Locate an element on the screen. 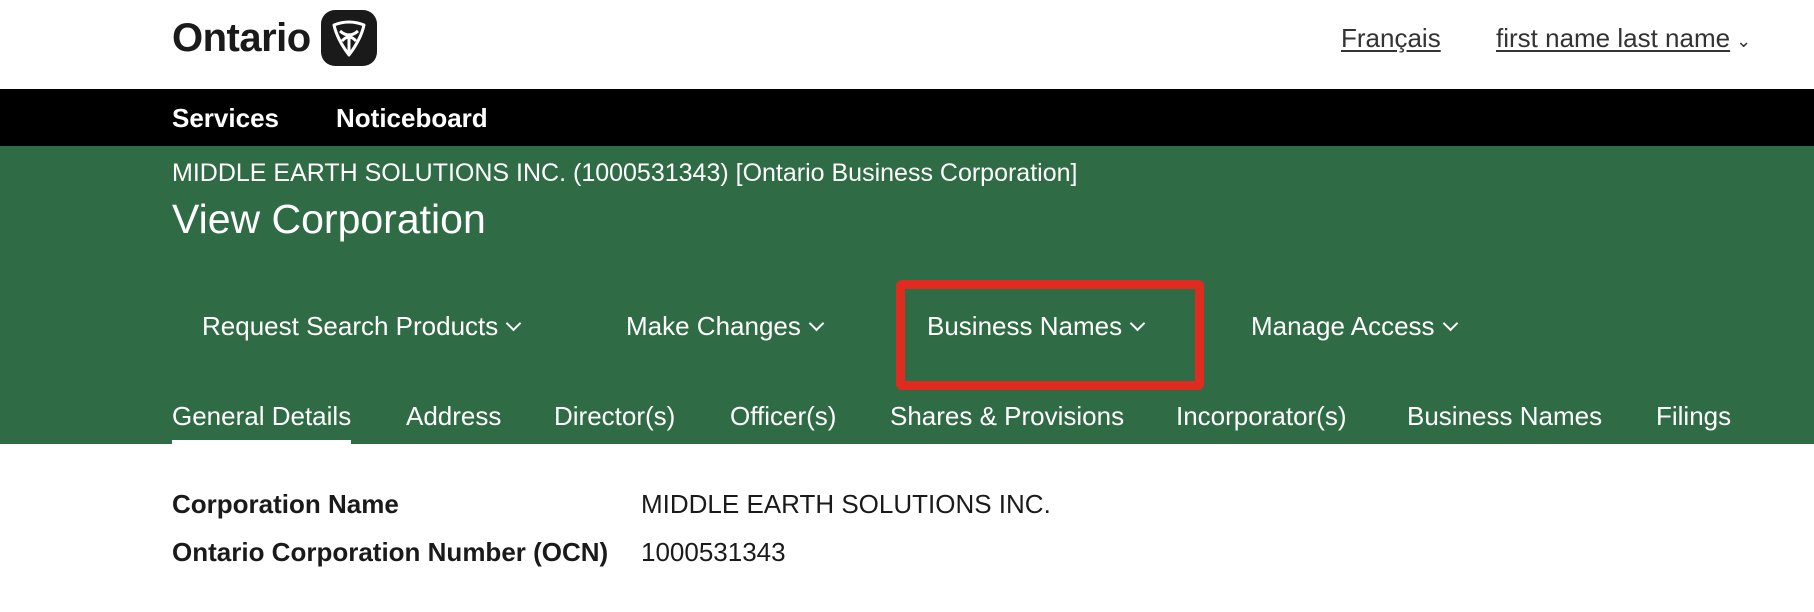 The width and height of the screenshot is (1814, 612). nav-noticeboard: Noticeboard is located at coordinates (412, 118).